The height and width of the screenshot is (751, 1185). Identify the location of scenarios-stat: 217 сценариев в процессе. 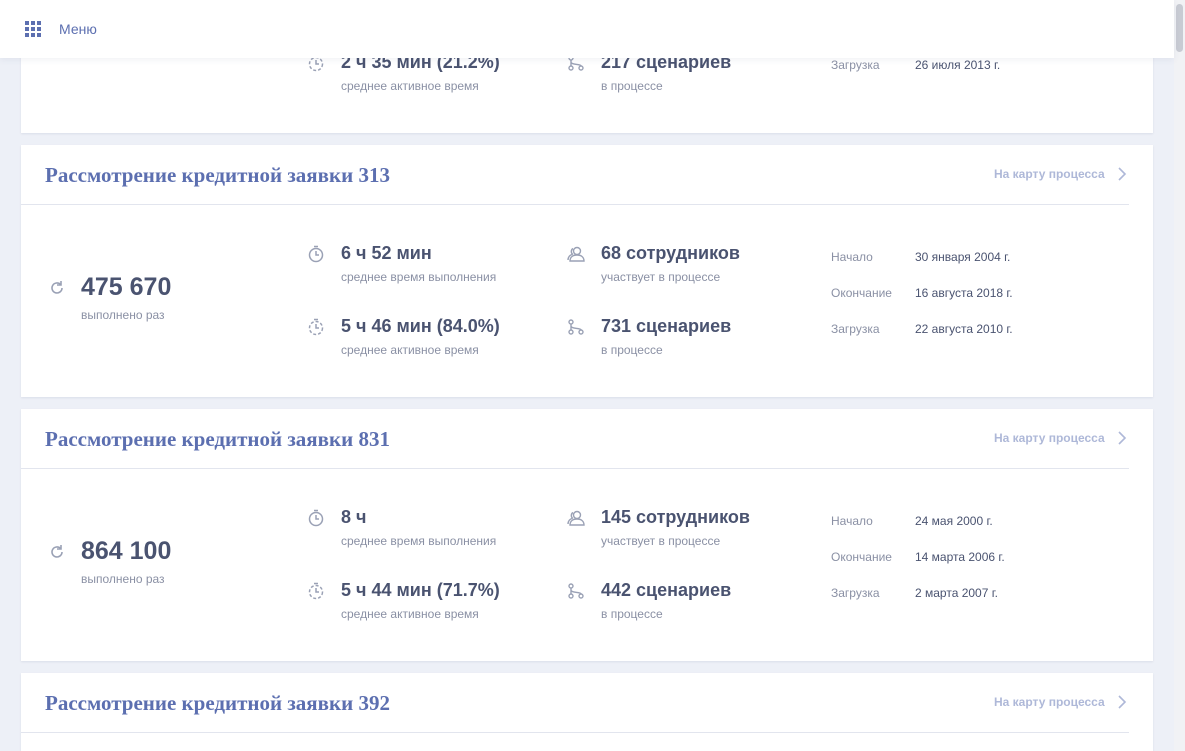
(649, 72).